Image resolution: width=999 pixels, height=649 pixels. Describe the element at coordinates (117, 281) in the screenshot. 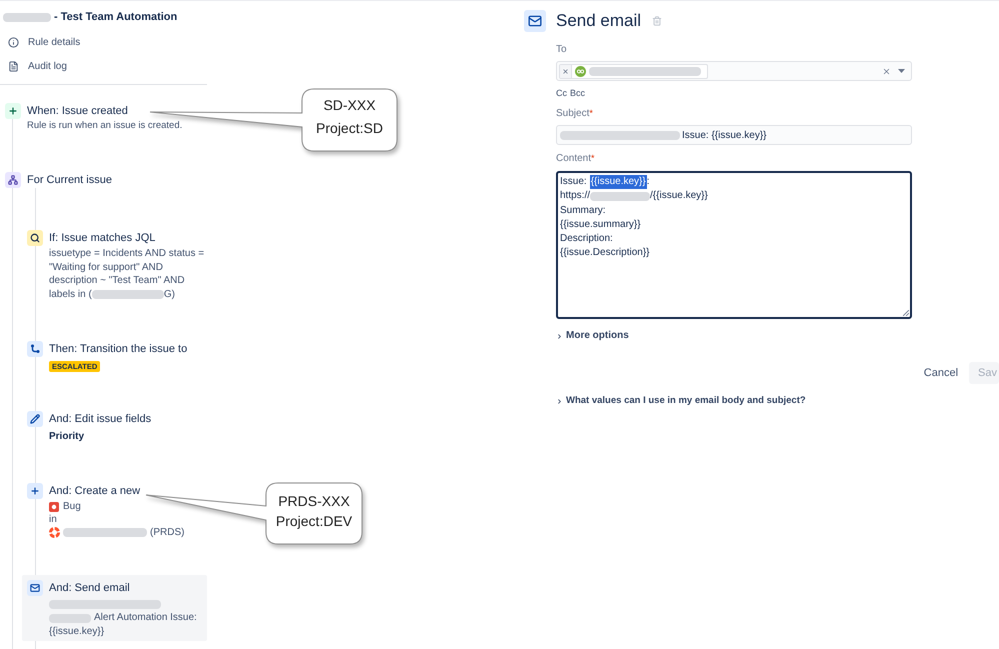

I see `query-text: description ~ "Test Team" AND` at that location.